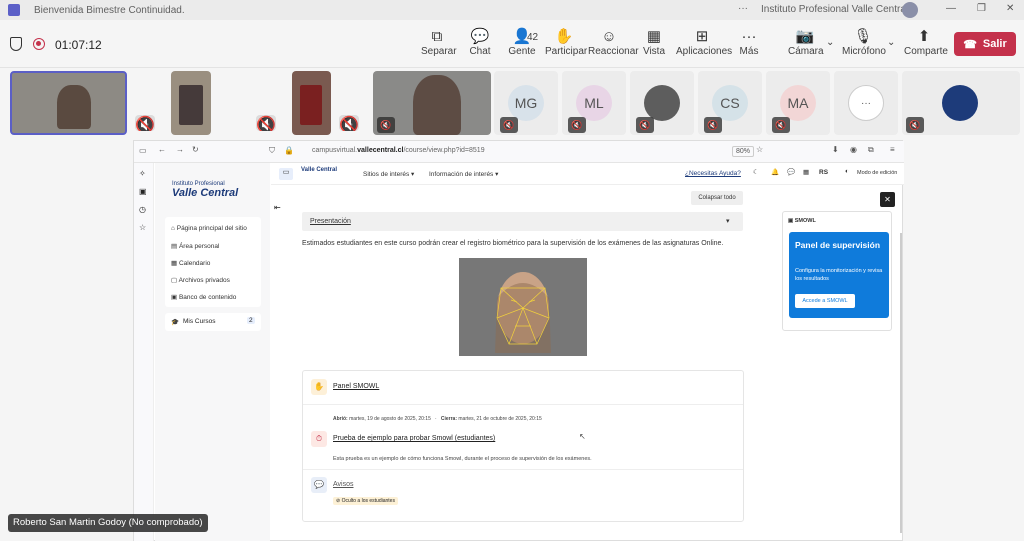  Describe the element at coordinates (16, 44) in the screenshot. I see `shield-icon` at that location.